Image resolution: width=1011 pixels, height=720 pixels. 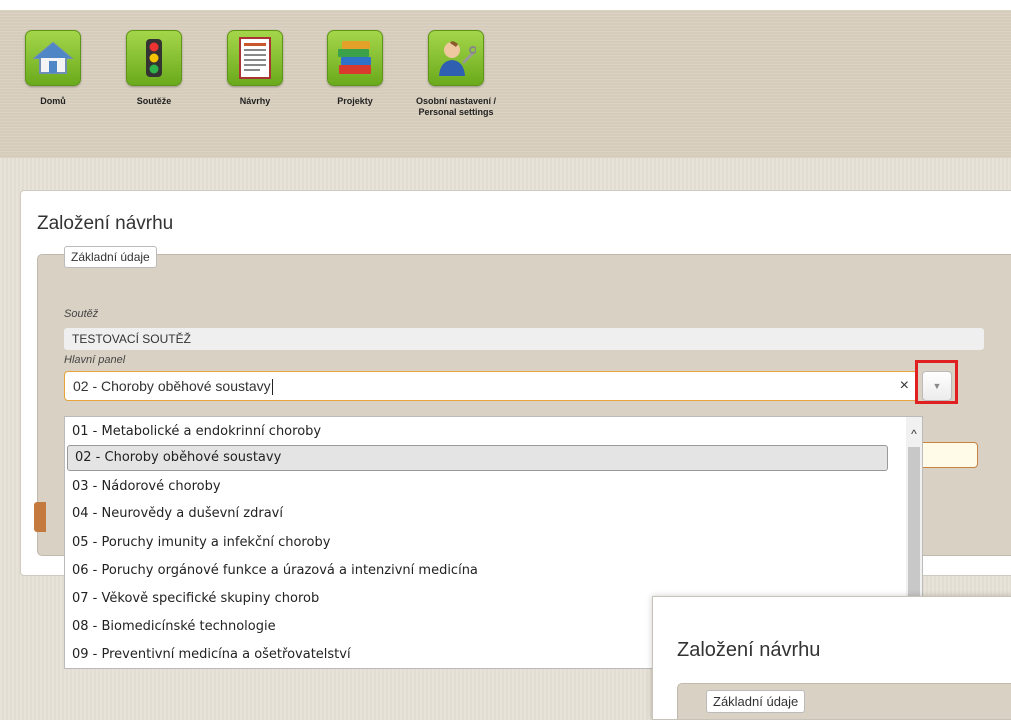 What do you see at coordinates (485, 487) in the screenshot?
I see `dropdown-option: 03 - Nádorové choroby` at bounding box center [485, 487].